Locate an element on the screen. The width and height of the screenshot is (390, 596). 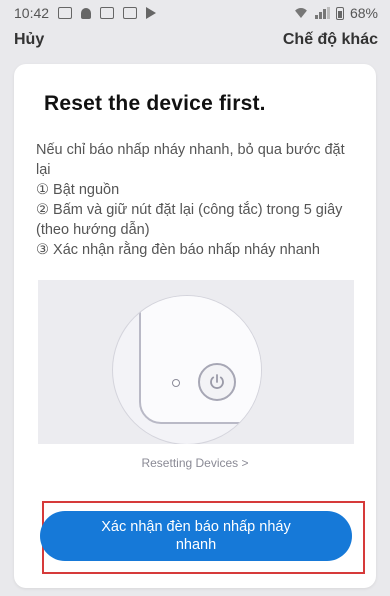
play-icon is located at coordinates (151, 13).